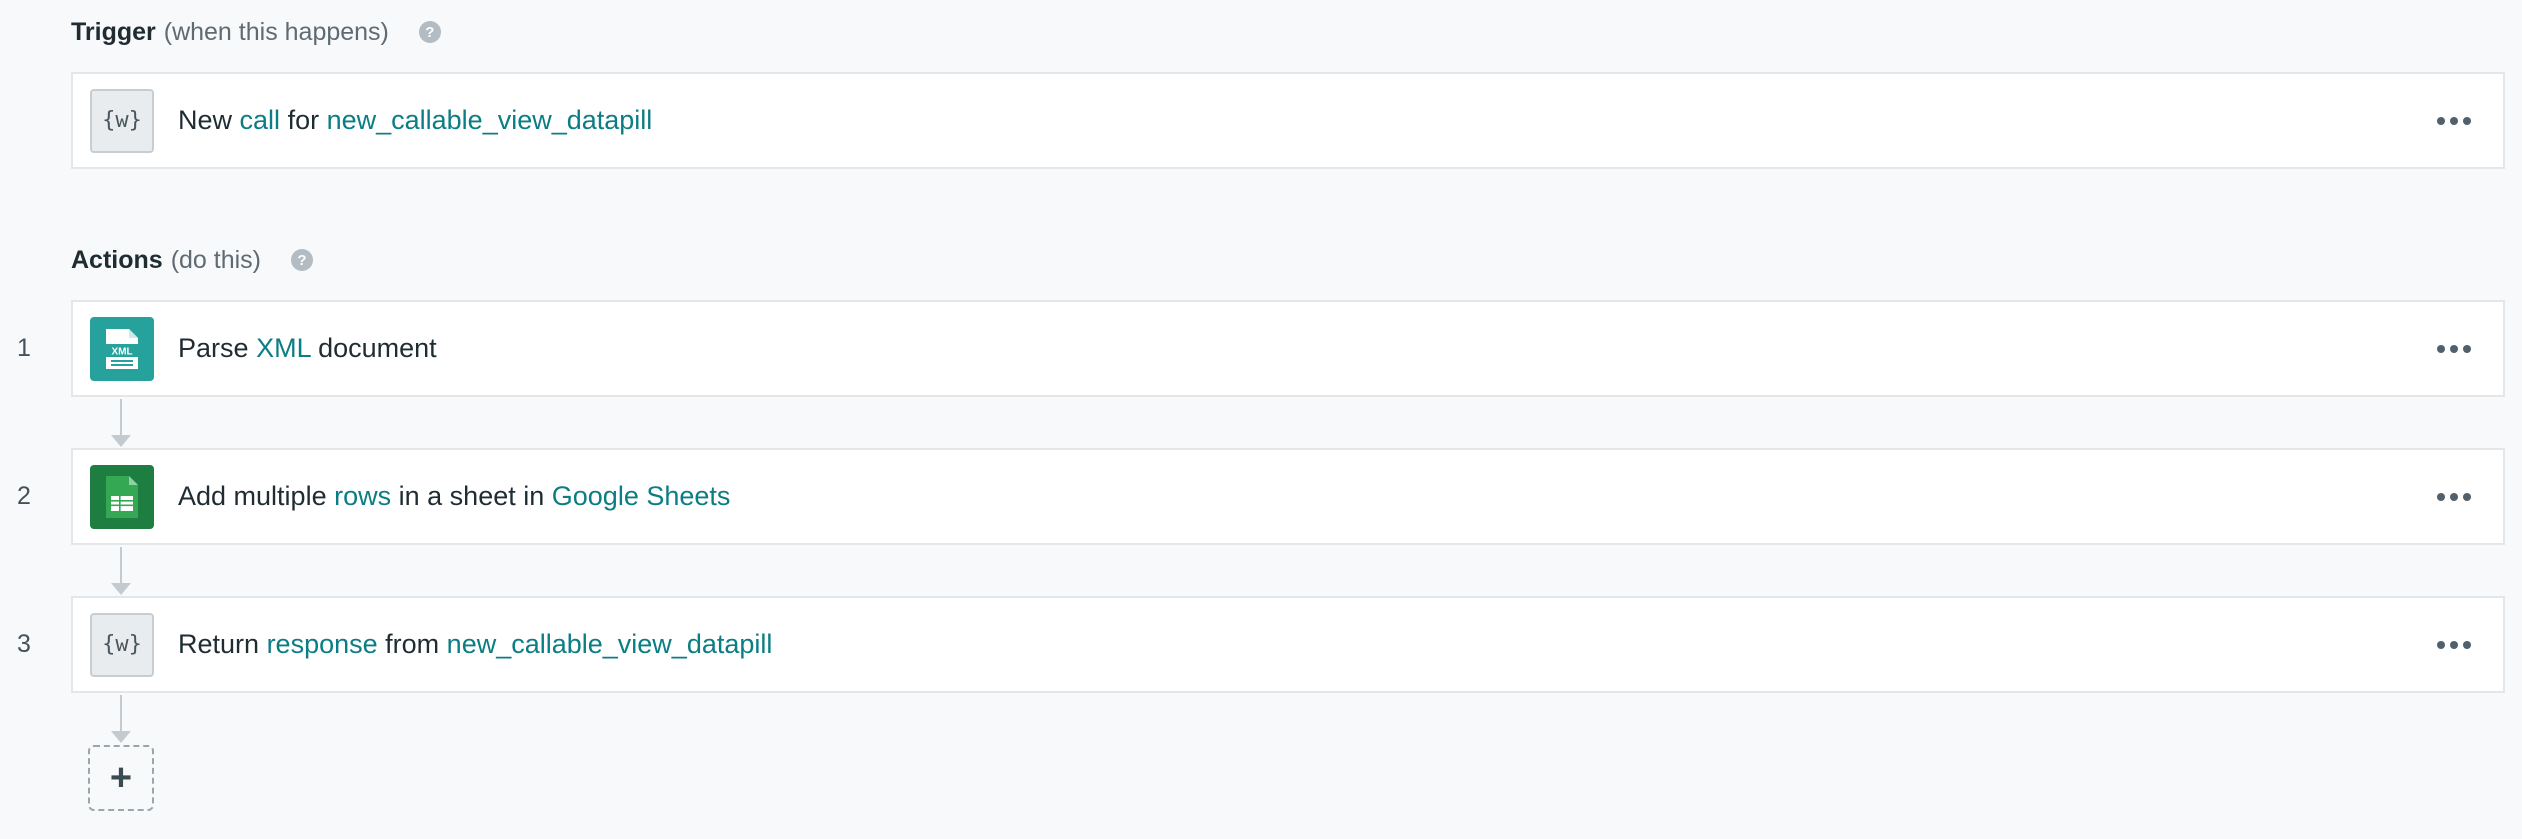 This screenshot has height=839, width=2522. What do you see at coordinates (113, 31) in the screenshot?
I see `trigger-title: Trigger` at bounding box center [113, 31].